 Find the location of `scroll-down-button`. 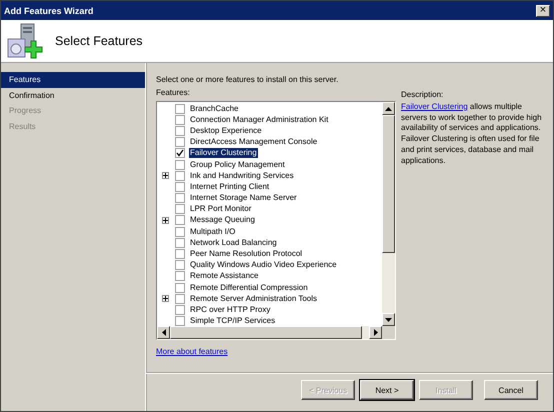

scroll-down-button is located at coordinates (388, 319).